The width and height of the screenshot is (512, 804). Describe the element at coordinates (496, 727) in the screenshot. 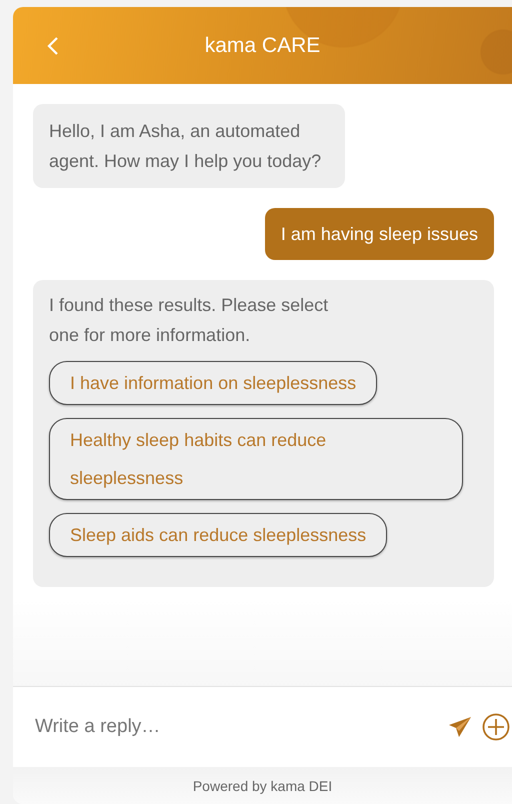

I see `add-icon` at that location.